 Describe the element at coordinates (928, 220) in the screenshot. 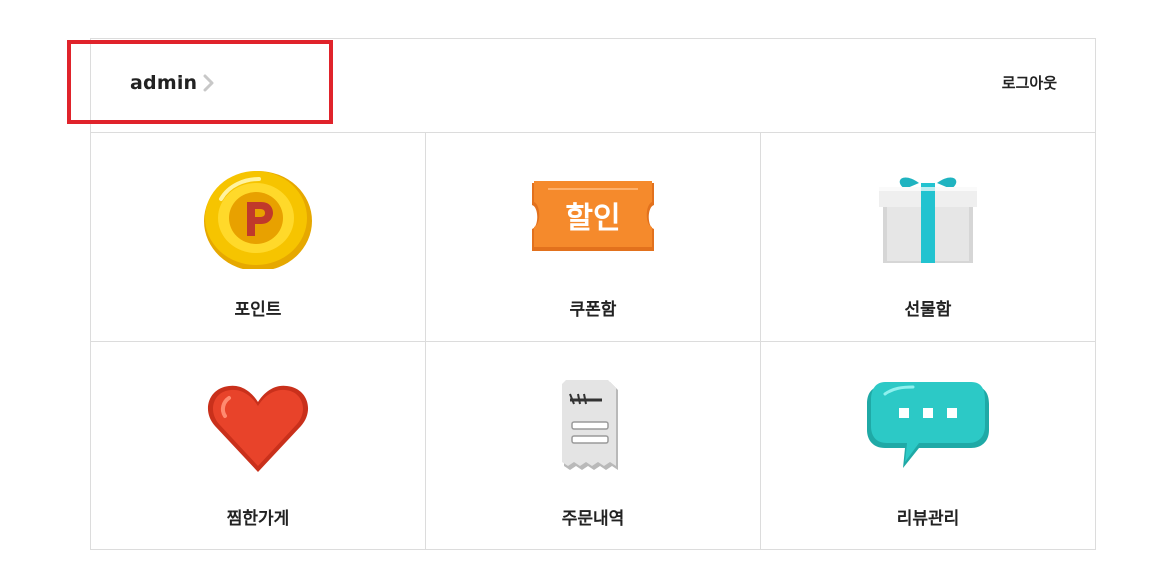

I see `gift-box-icon` at that location.